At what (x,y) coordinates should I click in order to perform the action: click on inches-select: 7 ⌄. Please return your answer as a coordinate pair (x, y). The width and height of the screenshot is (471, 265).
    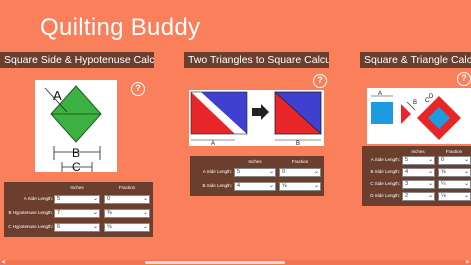
    Looking at the image, I should click on (77, 213).